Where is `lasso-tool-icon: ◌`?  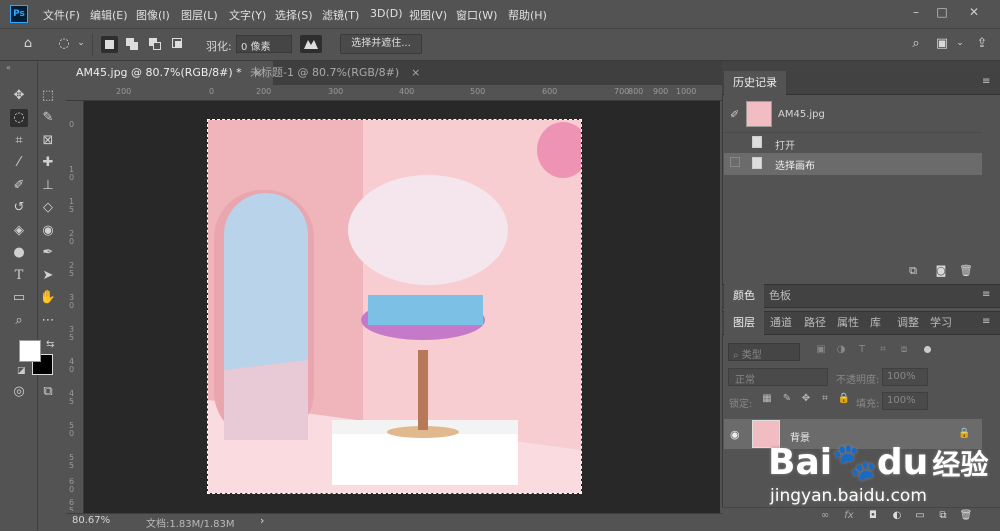 lasso-tool-icon: ◌ is located at coordinates (19, 118).